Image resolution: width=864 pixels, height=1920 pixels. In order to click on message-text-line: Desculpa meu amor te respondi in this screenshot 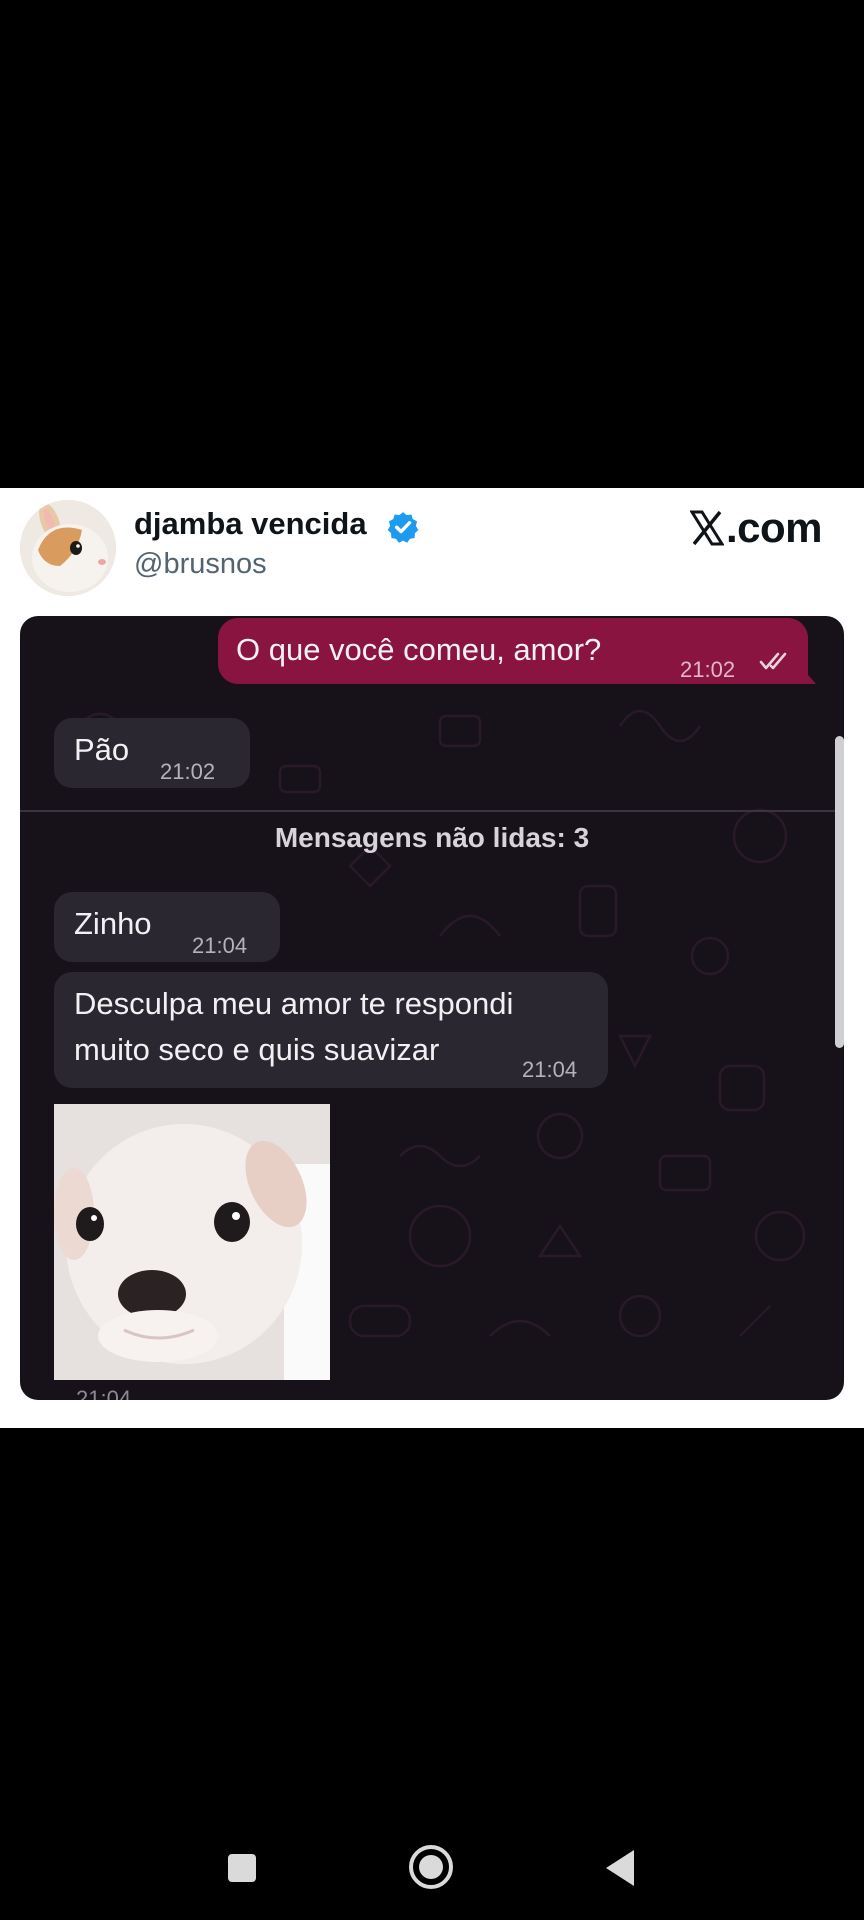, I will do `click(294, 1003)`.